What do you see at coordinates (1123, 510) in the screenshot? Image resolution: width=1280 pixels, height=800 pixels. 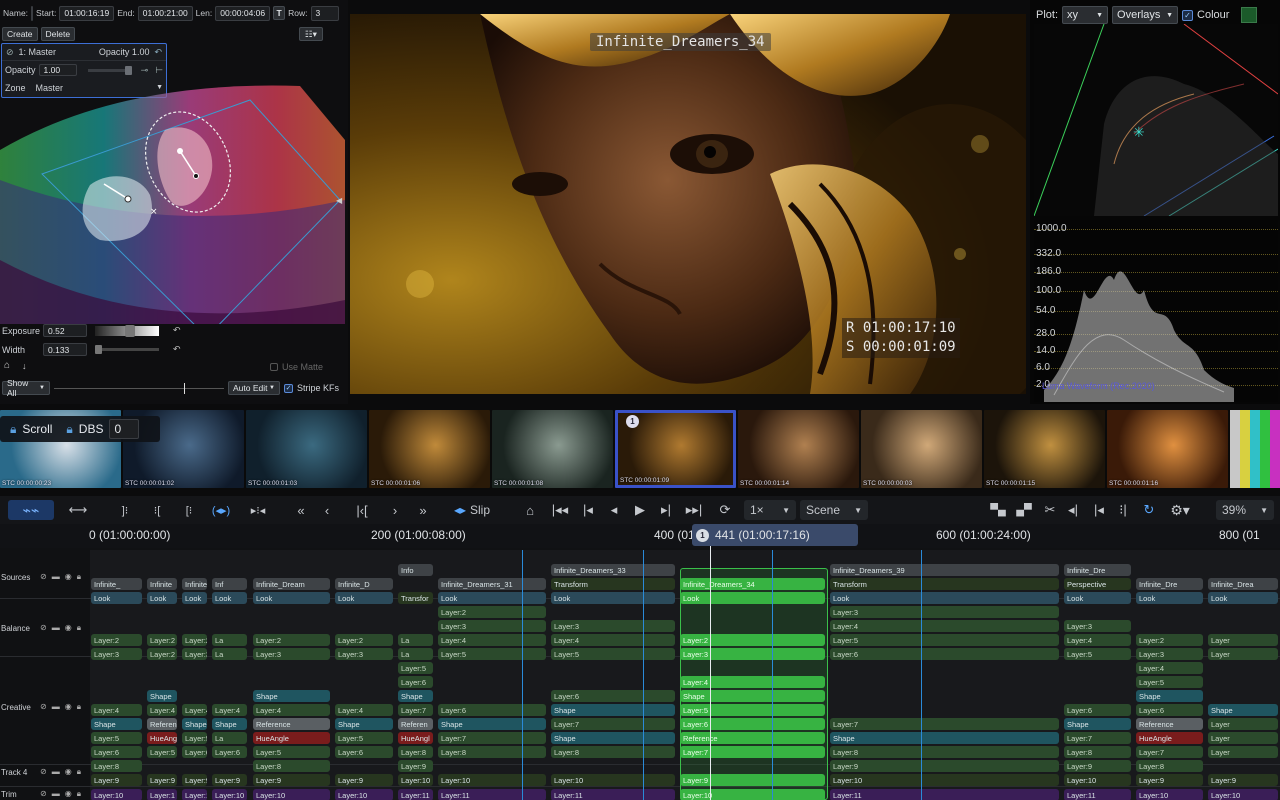 I see `marker-icon: ⁝|` at bounding box center [1123, 510].